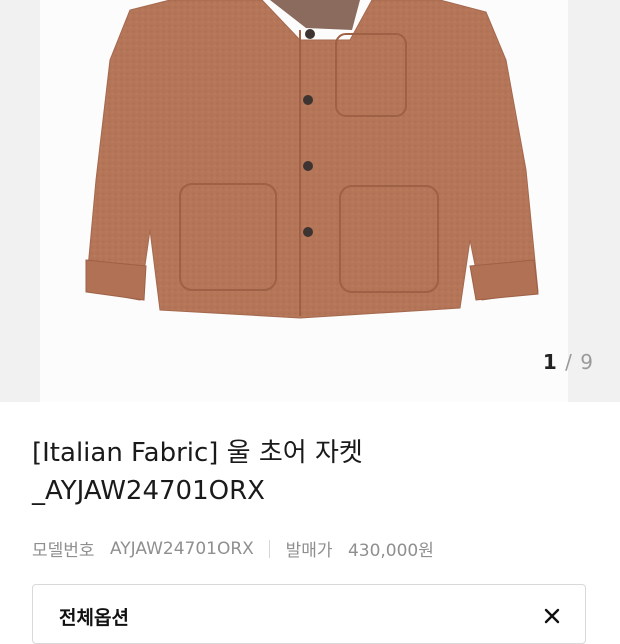 This screenshot has width=620, height=644. Describe the element at coordinates (552, 616) in the screenshot. I see `close-icon` at that location.